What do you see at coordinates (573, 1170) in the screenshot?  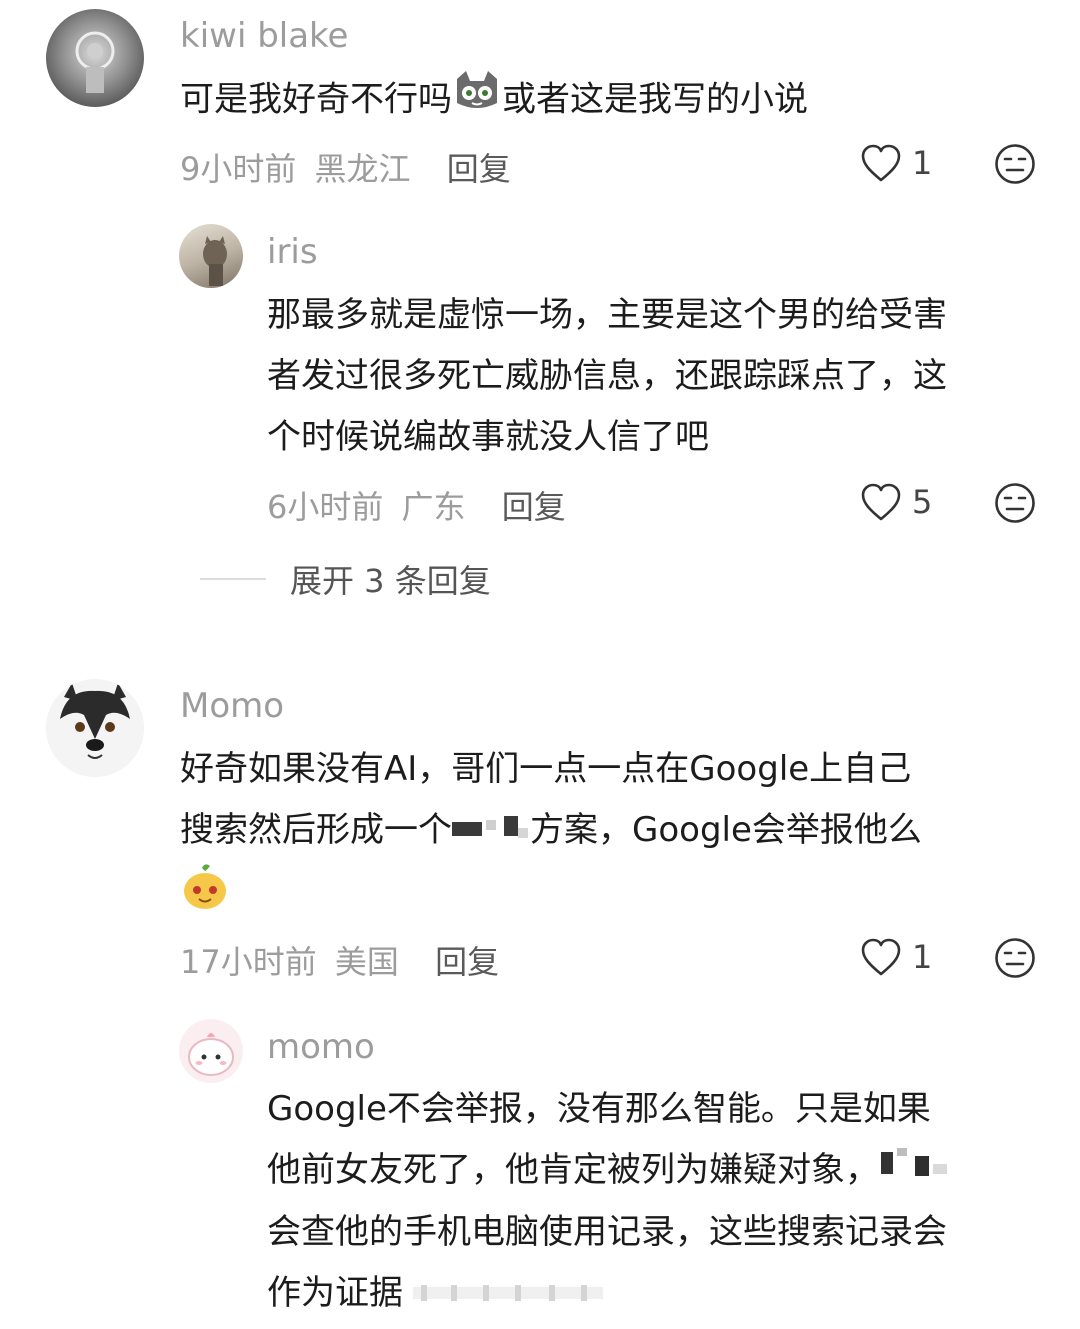 I see `reply-text-part: 他前女友死了，他肯定被列为嫌疑对象，` at bounding box center [573, 1170].